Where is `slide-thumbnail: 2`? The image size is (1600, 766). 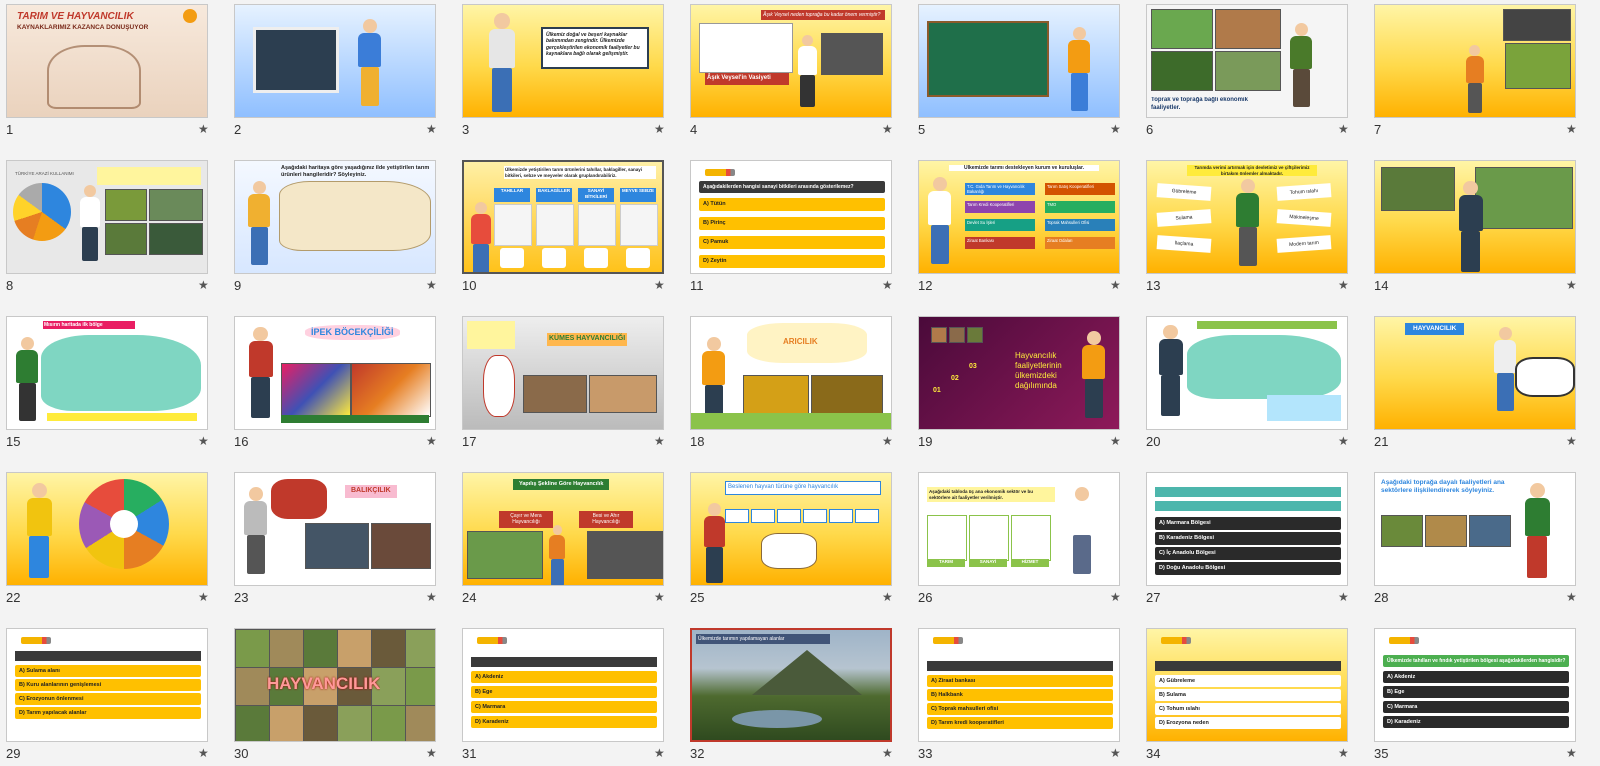
slide-thumbnail: 2 is located at coordinates (333, 72).